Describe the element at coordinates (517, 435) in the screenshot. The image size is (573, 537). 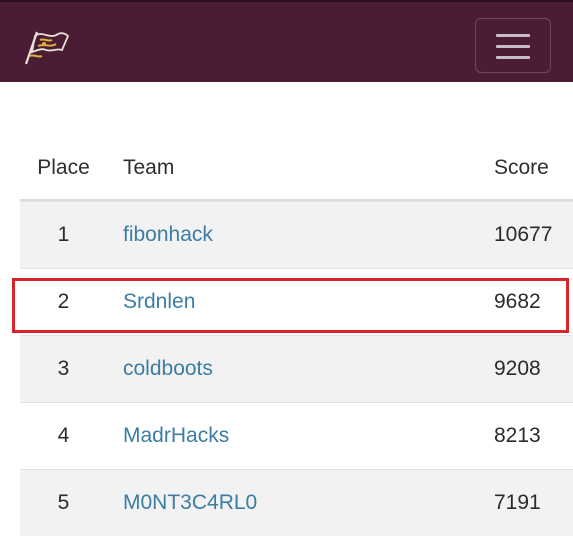
I see `score-cell: 8213` at that location.